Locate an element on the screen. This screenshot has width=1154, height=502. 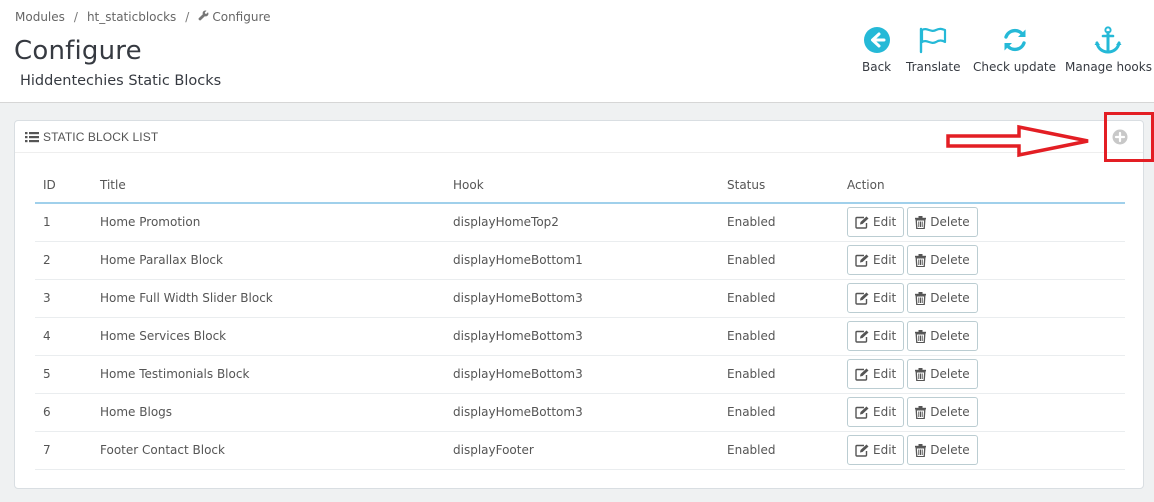
cell-id: 4 is located at coordinates (63, 336).